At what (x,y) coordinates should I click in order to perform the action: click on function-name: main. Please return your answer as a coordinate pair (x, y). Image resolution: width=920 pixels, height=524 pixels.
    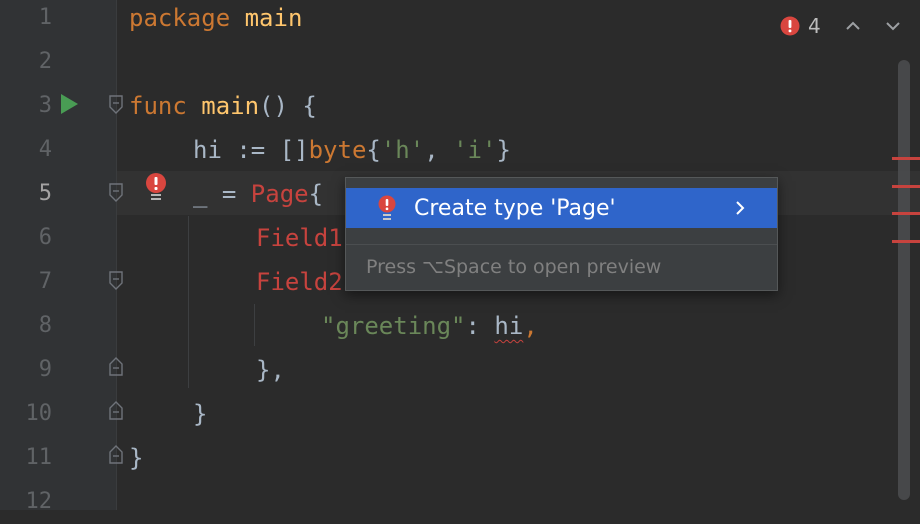
    Looking at the image, I should click on (223, 106).